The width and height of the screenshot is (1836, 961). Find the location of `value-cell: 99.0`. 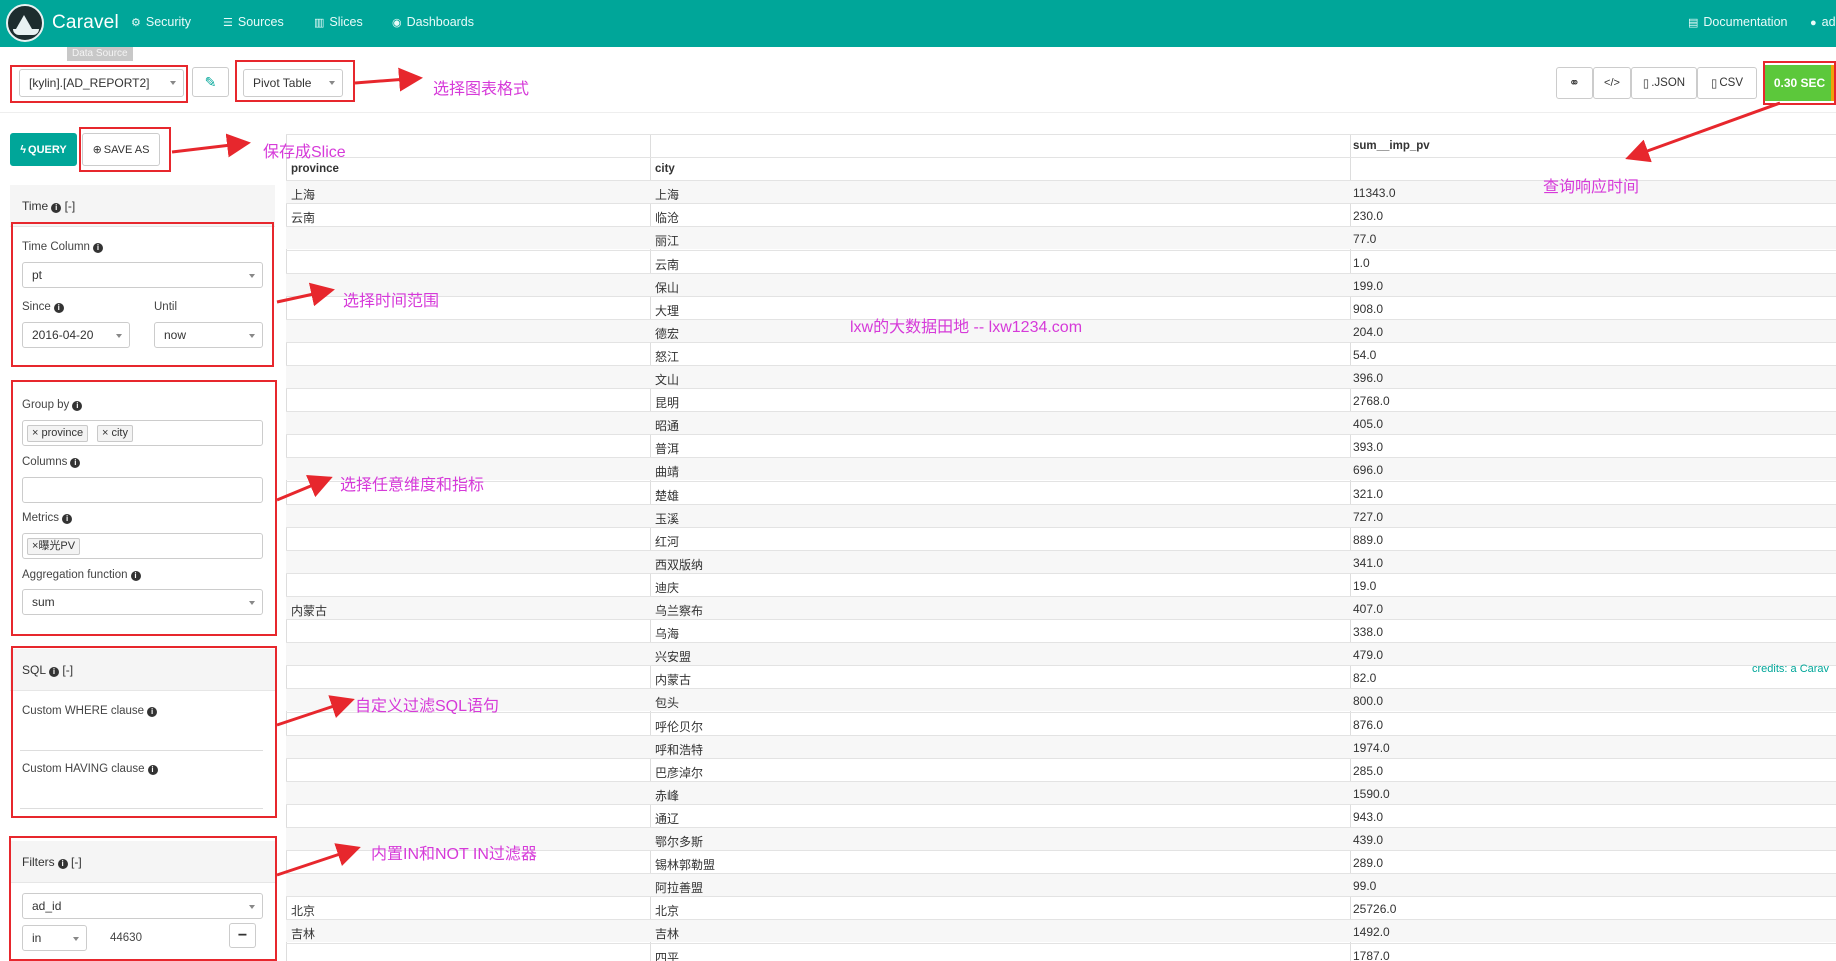

value-cell: 99.0 is located at coordinates (1365, 886).